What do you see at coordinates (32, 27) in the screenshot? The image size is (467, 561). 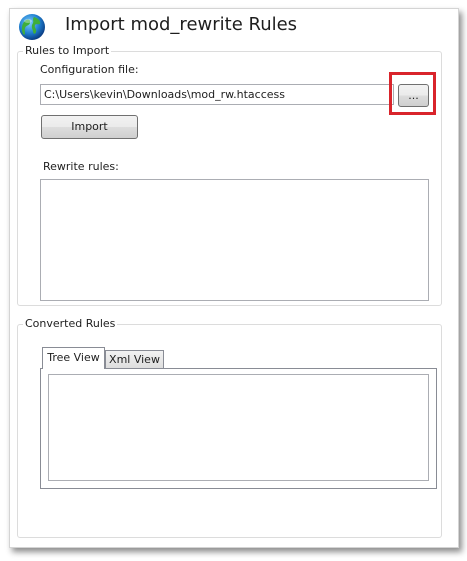 I see `globe-icon` at bounding box center [32, 27].